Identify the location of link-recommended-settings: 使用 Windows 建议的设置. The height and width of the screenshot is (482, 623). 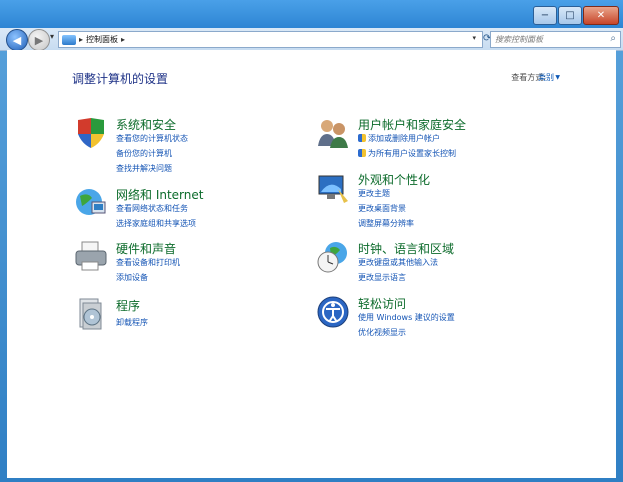
(406, 317).